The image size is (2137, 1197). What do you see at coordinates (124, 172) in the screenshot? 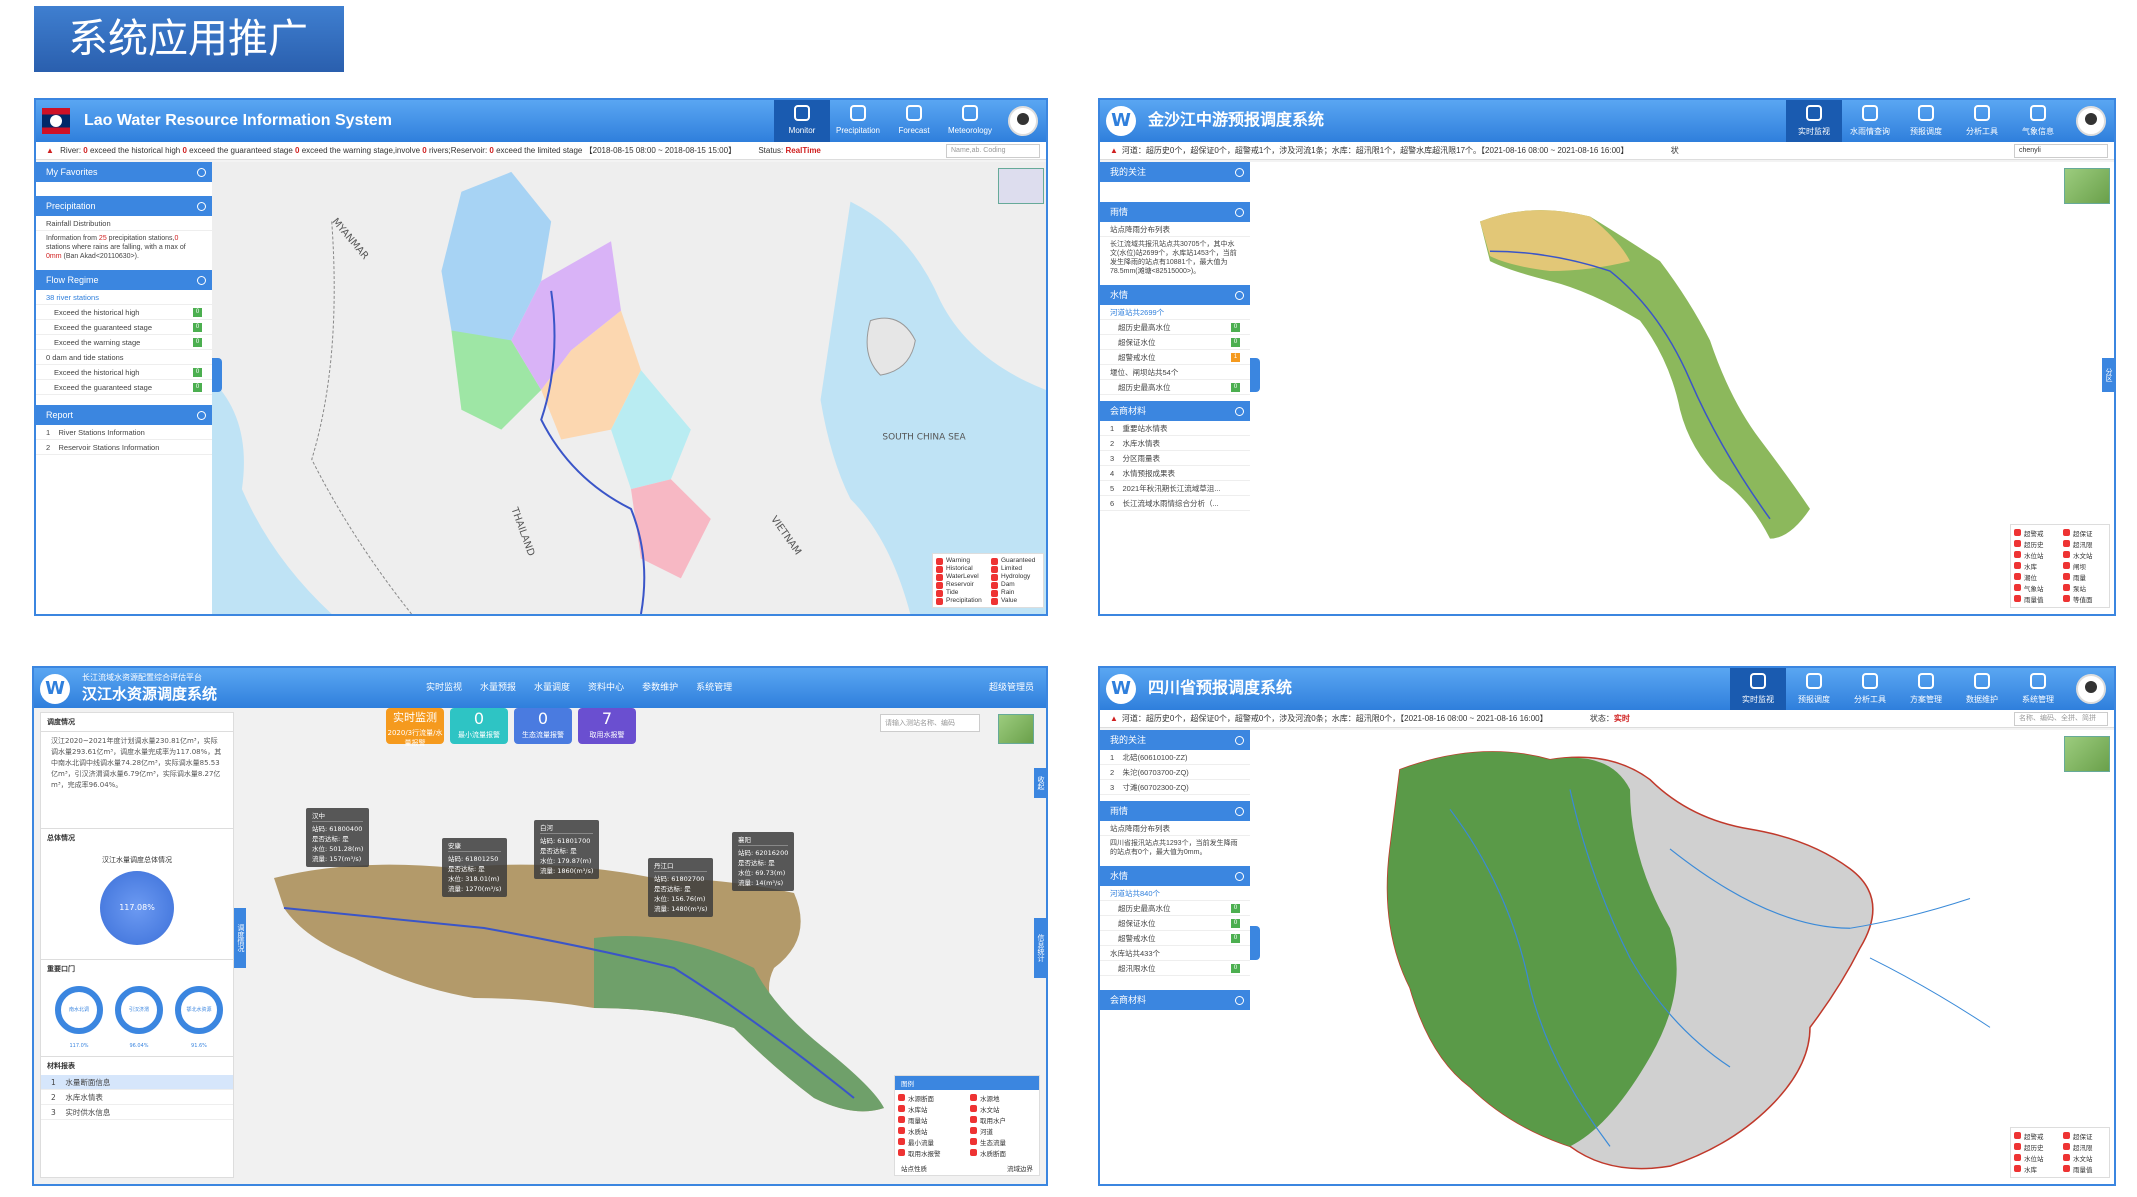
I see `my-favorites-header: My Favorites` at bounding box center [124, 172].